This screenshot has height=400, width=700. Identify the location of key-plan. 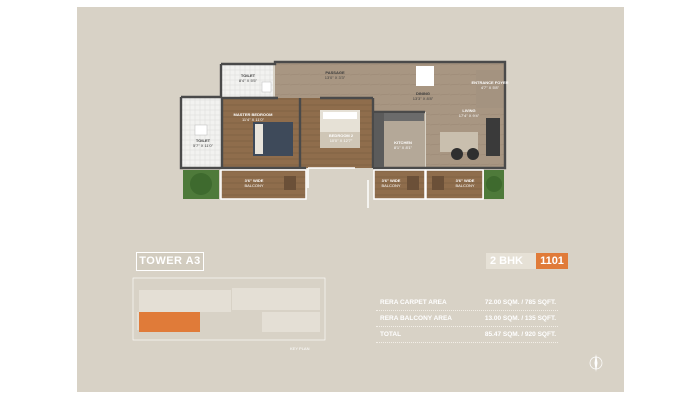
(229, 309).